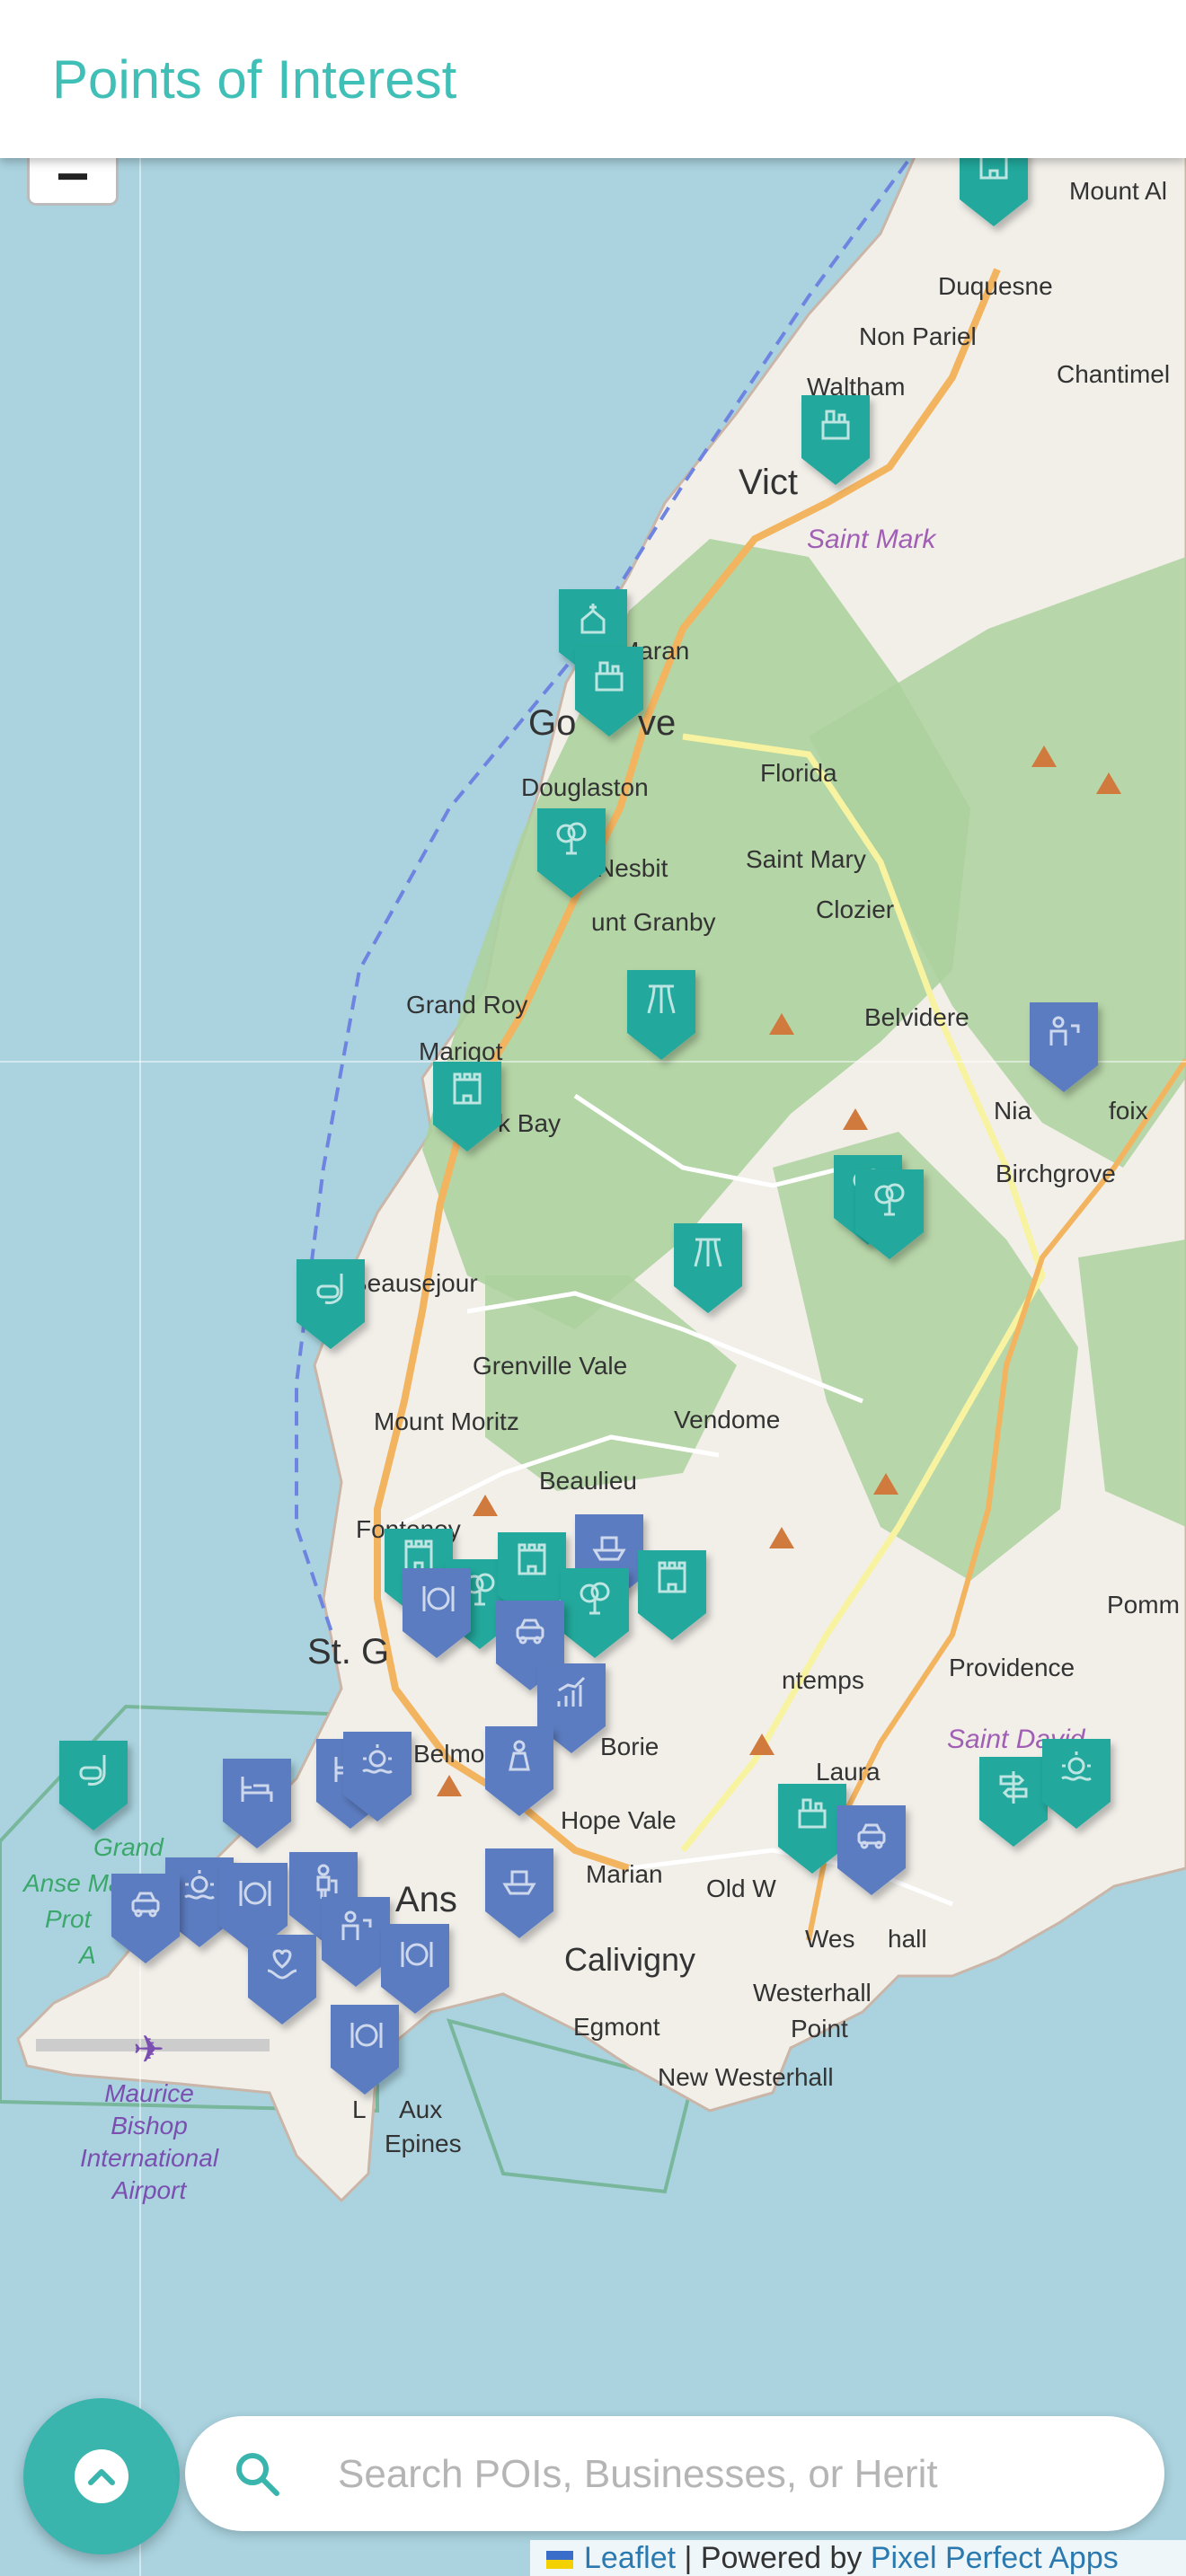 The image size is (1186, 2576). Describe the element at coordinates (426, 1899) in the screenshot. I see `map-label: Ans` at that location.